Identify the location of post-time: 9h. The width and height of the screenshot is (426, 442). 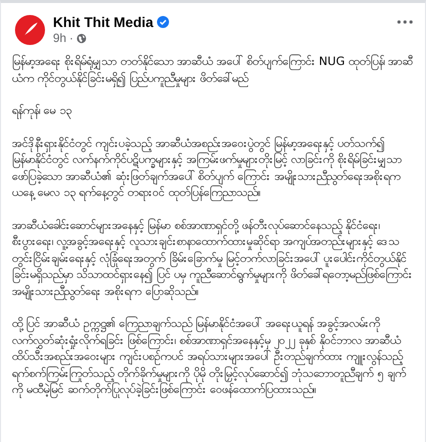
(59, 38).